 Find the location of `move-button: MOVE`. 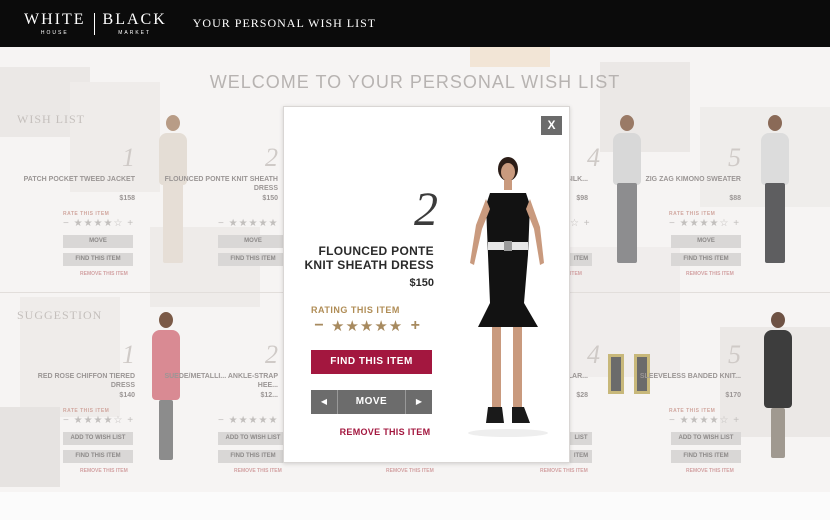

move-button: MOVE is located at coordinates (371, 402).